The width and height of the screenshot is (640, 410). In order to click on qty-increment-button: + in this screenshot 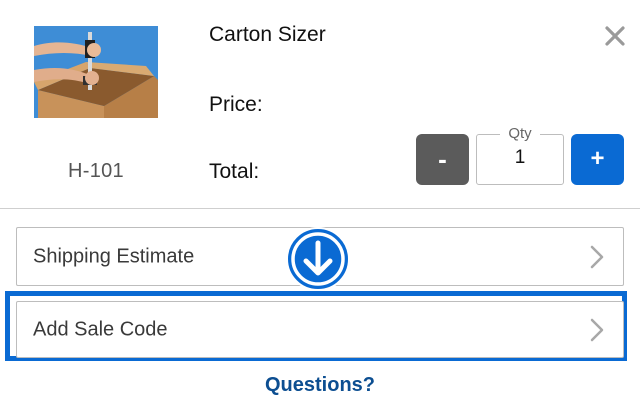, I will do `click(597, 159)`.